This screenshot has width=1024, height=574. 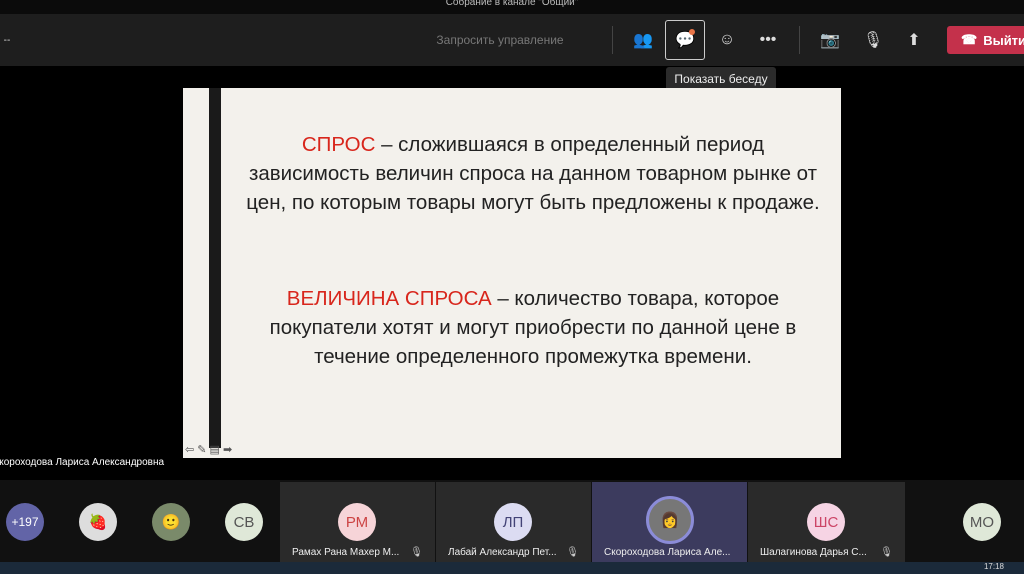 I want to click on avatar: РМ, so click(x=357, y=522).